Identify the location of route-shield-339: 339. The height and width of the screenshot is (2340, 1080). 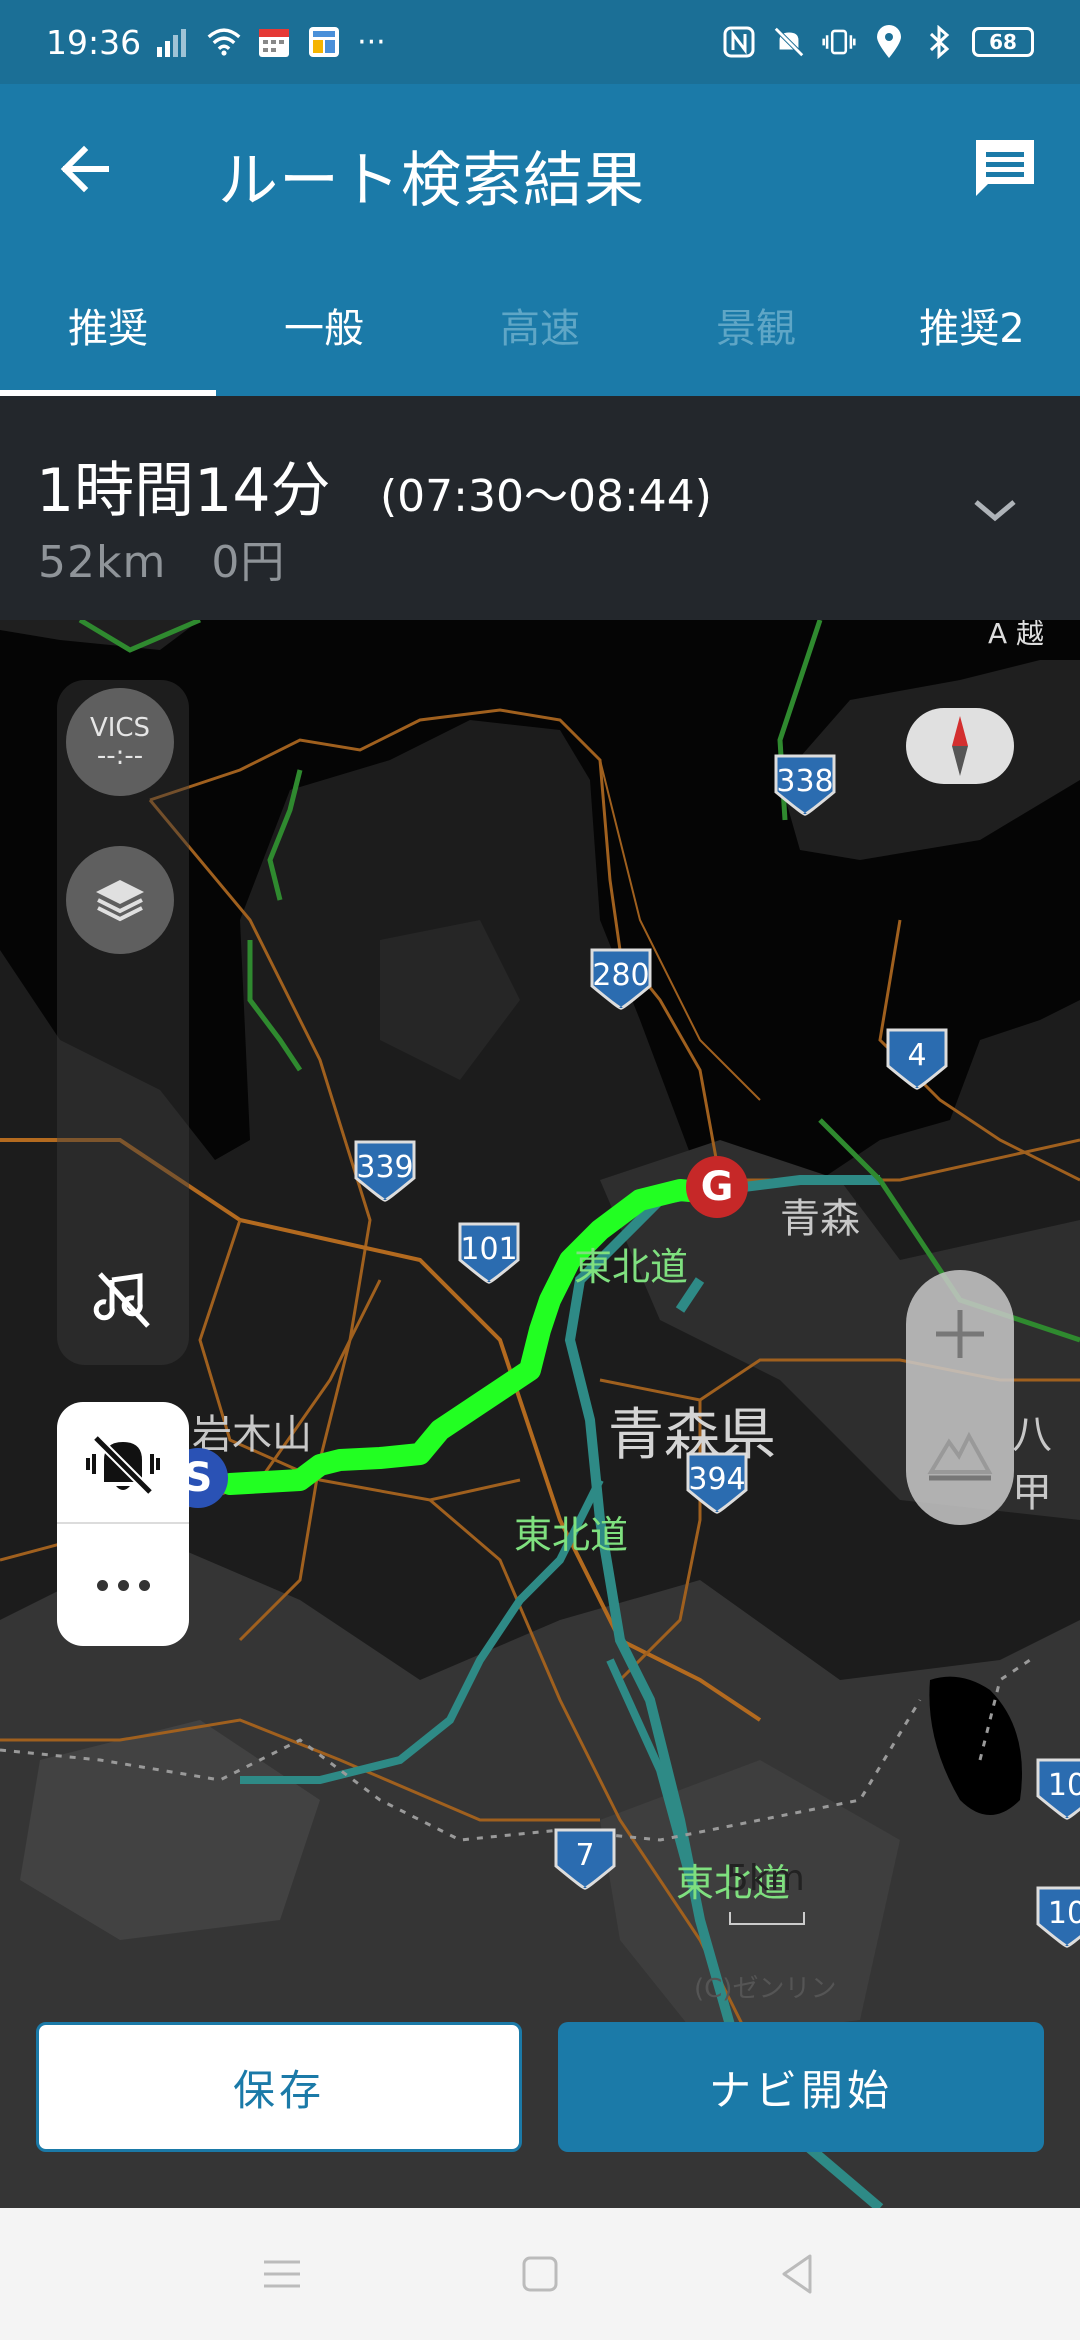
(385, 1170).